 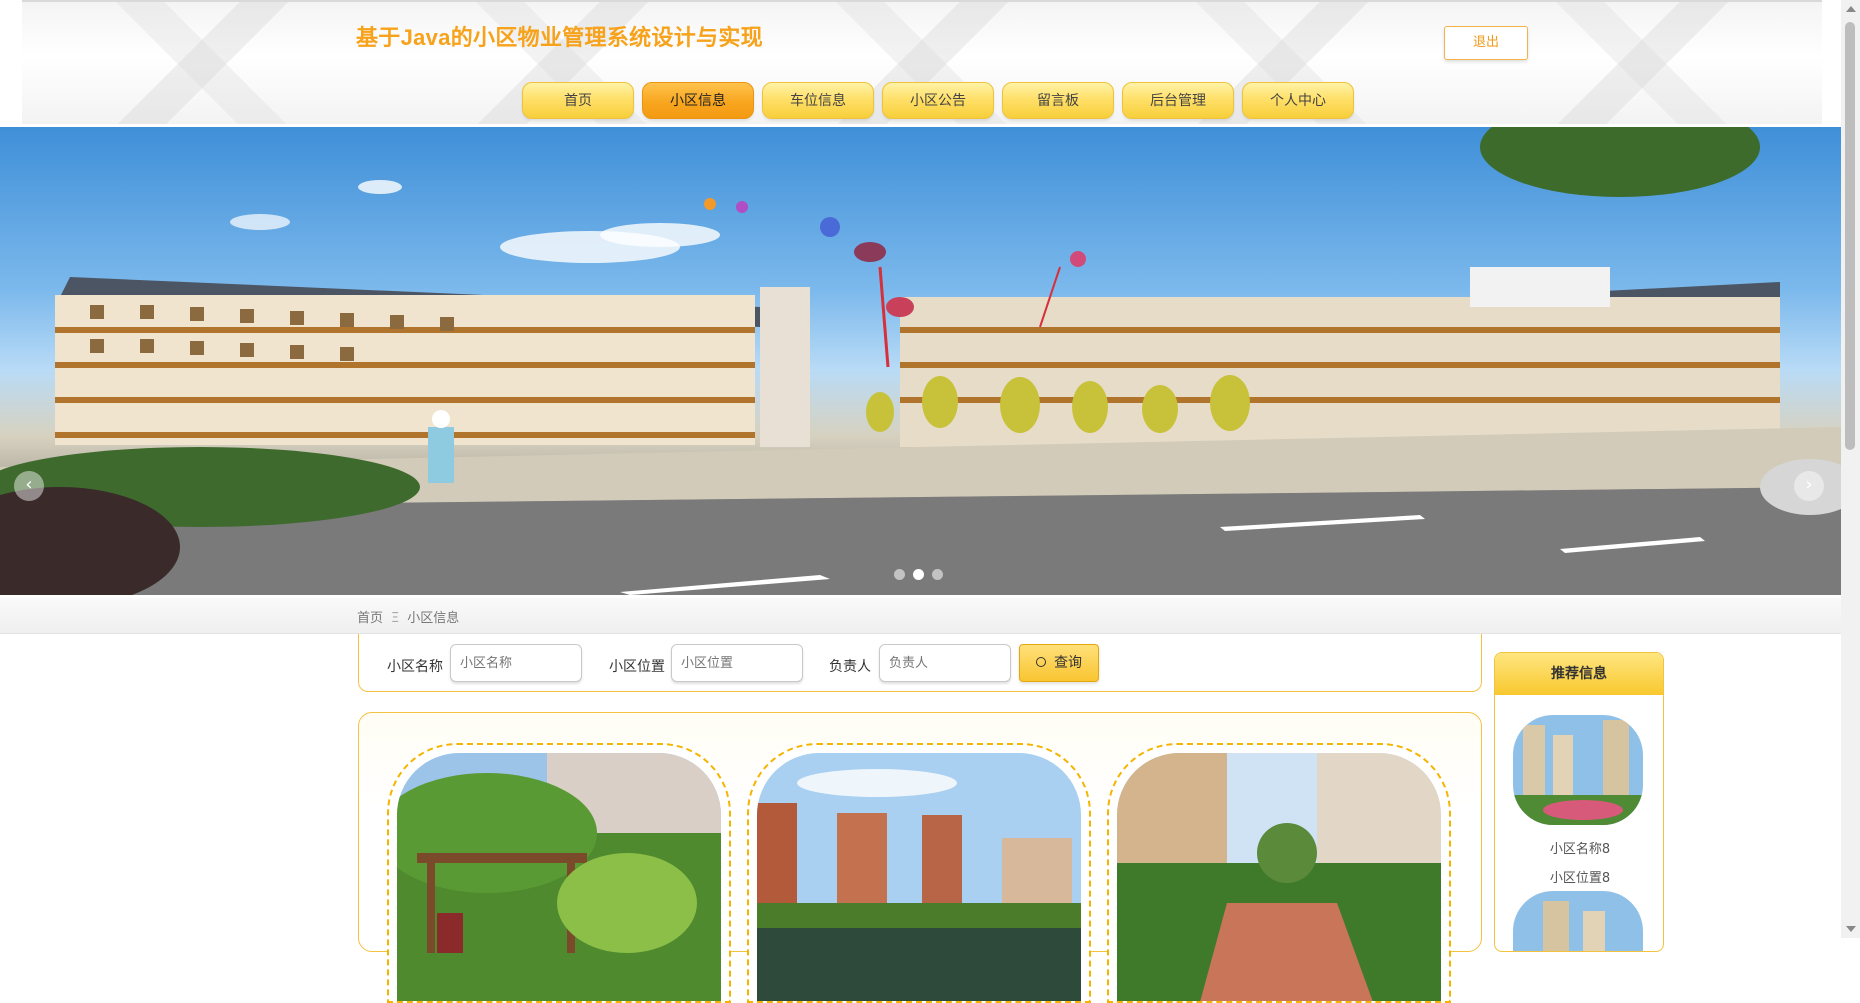 I want to click on search-button: 查询, so click(x=1059, y=663).